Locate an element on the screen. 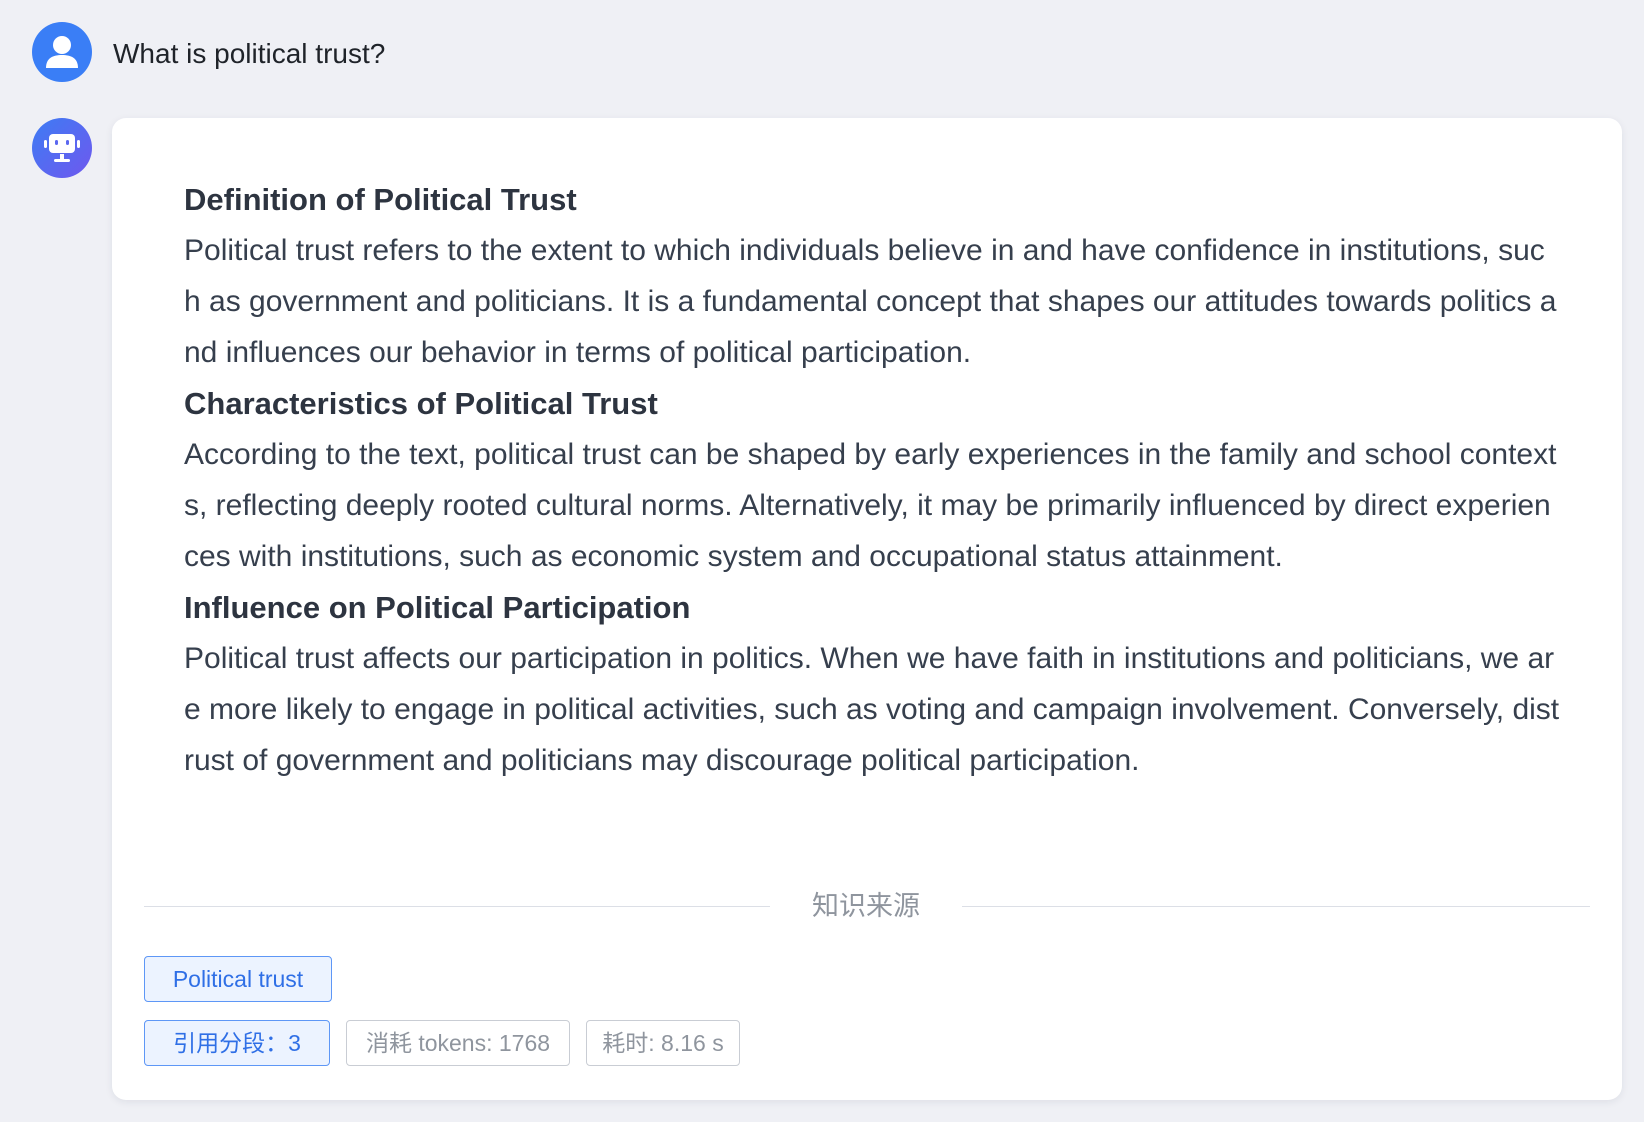 The height and width of the screenshot is (1122, 1644). token-usage-tag: 消耗 tokens: 1768 is located at coordinates (458, 1043).